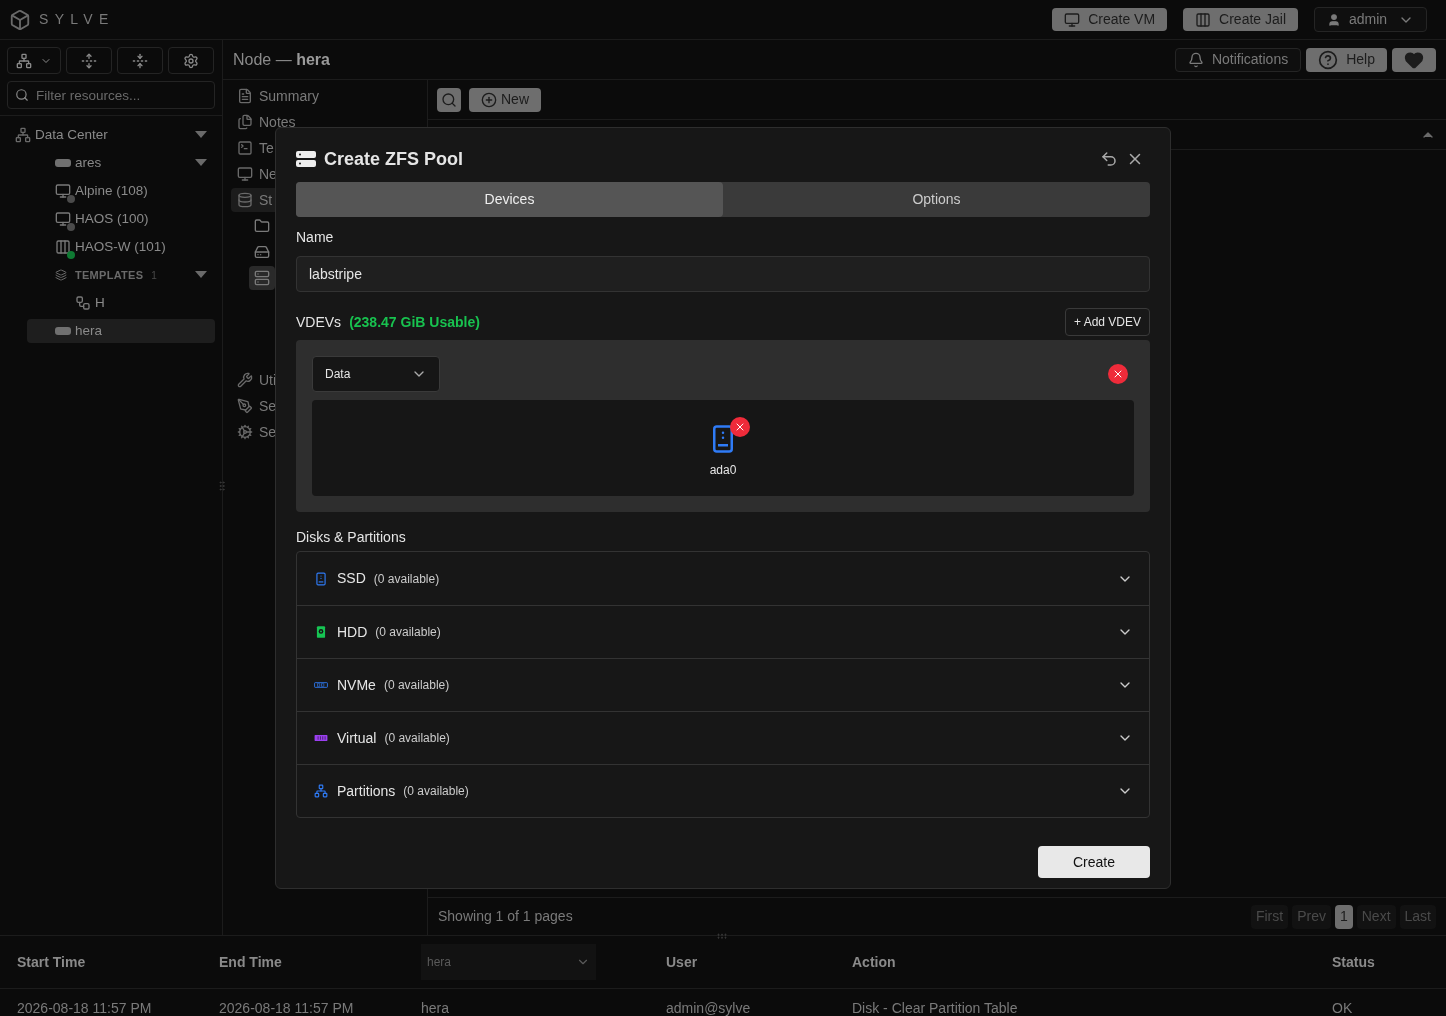  Describe the element at coordinates (77, 19) in the screenshot. I see `logo-text: SYLVE` at that location.